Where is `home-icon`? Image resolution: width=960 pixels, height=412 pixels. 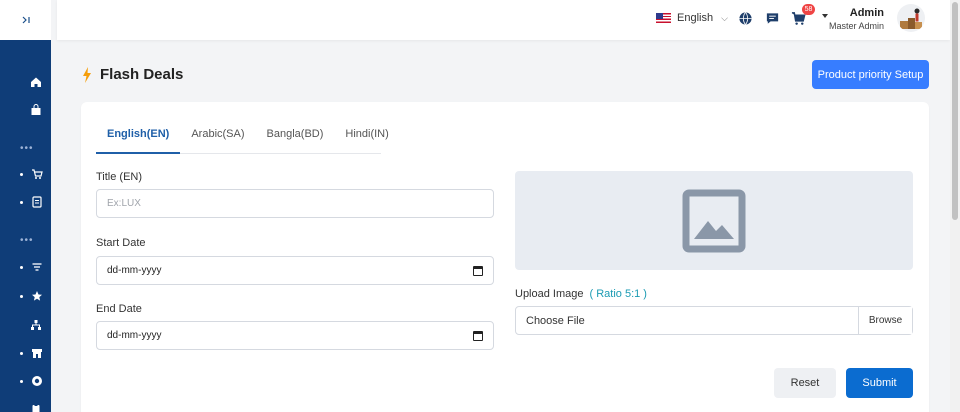 home-icon is located at coordinates (36, 82).